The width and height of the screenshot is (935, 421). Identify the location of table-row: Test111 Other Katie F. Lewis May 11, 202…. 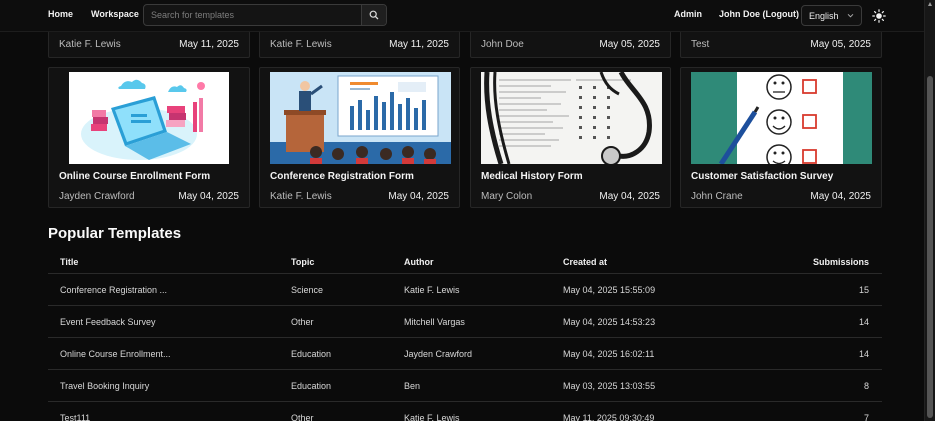
(465, 411).